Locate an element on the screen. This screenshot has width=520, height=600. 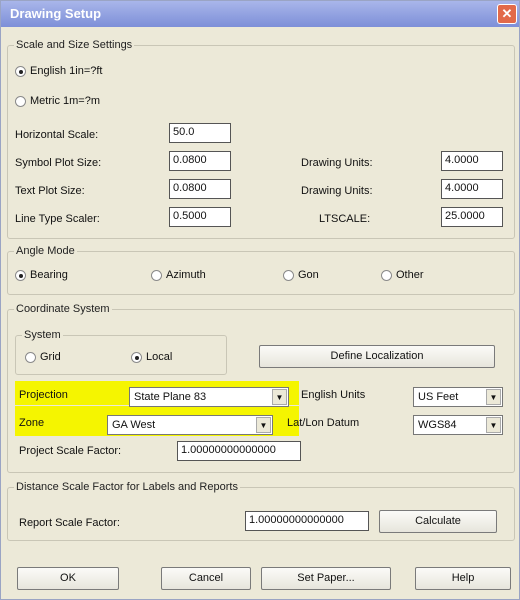
ok-button: OK is located at coordinates (68, 578).